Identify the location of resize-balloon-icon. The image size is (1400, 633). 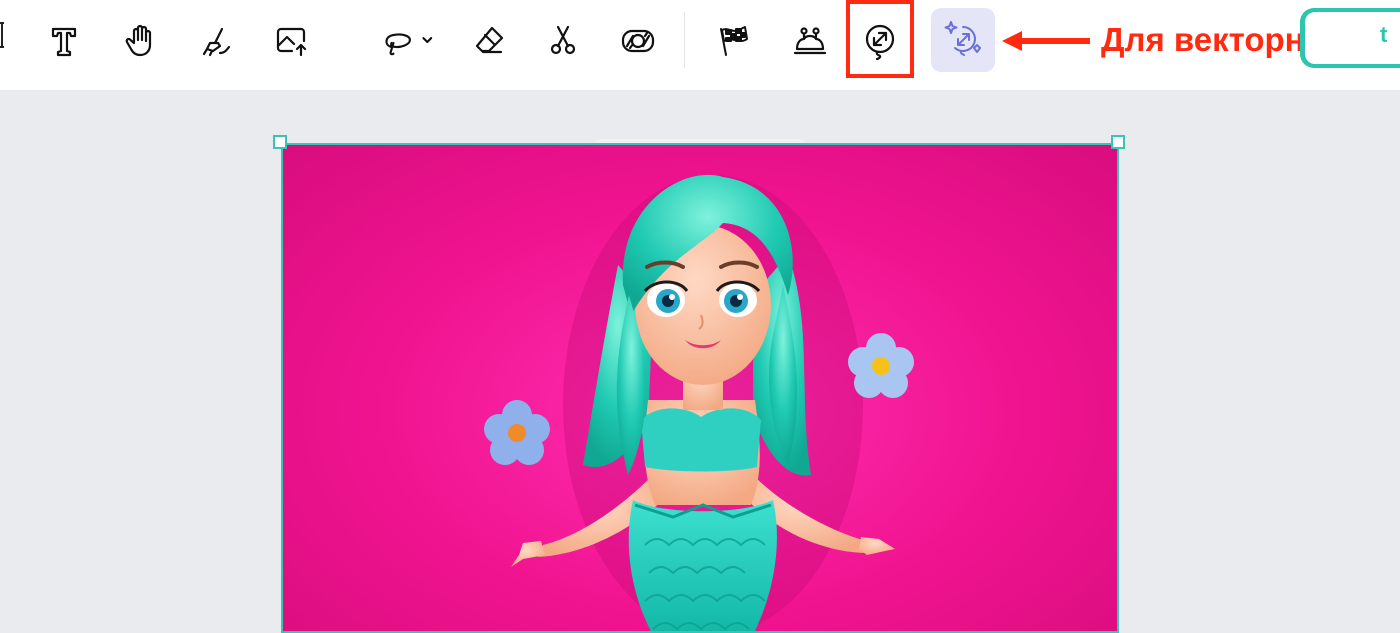
(880, 42).